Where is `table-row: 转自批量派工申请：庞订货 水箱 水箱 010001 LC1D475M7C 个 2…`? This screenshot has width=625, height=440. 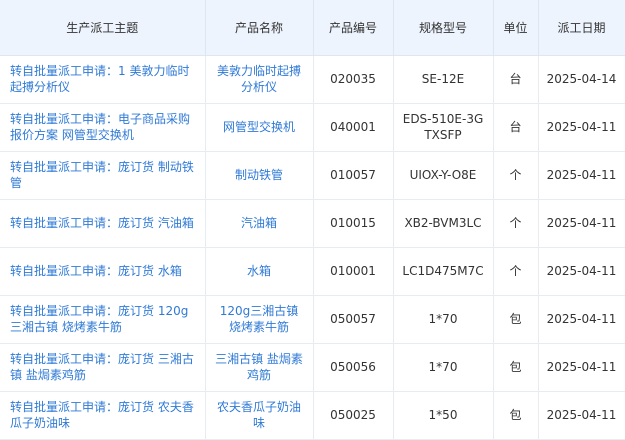
table-row: 转自批量派工申请：庞订货 水箱 水箱 010001 LC1D475M7C 个 2… is located at coordinates (312, 271).